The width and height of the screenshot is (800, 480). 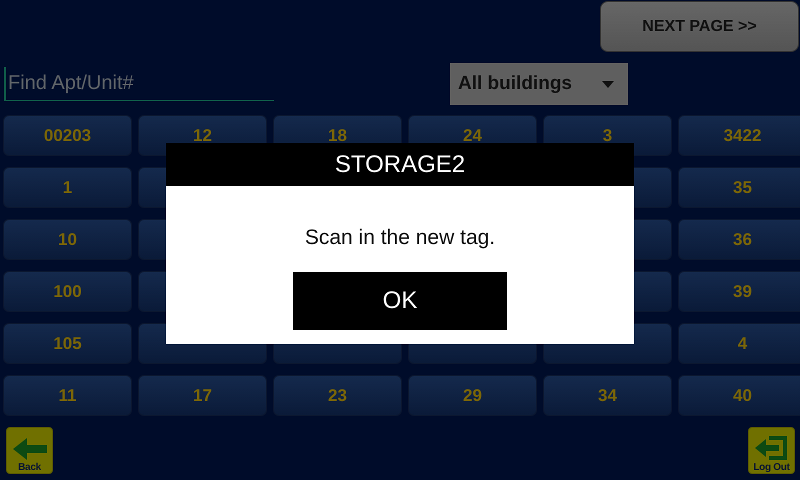 What do you see at coordinates (608, 84) in the screenshot?
I see `caret-icon` at bounding box center [608, 84].